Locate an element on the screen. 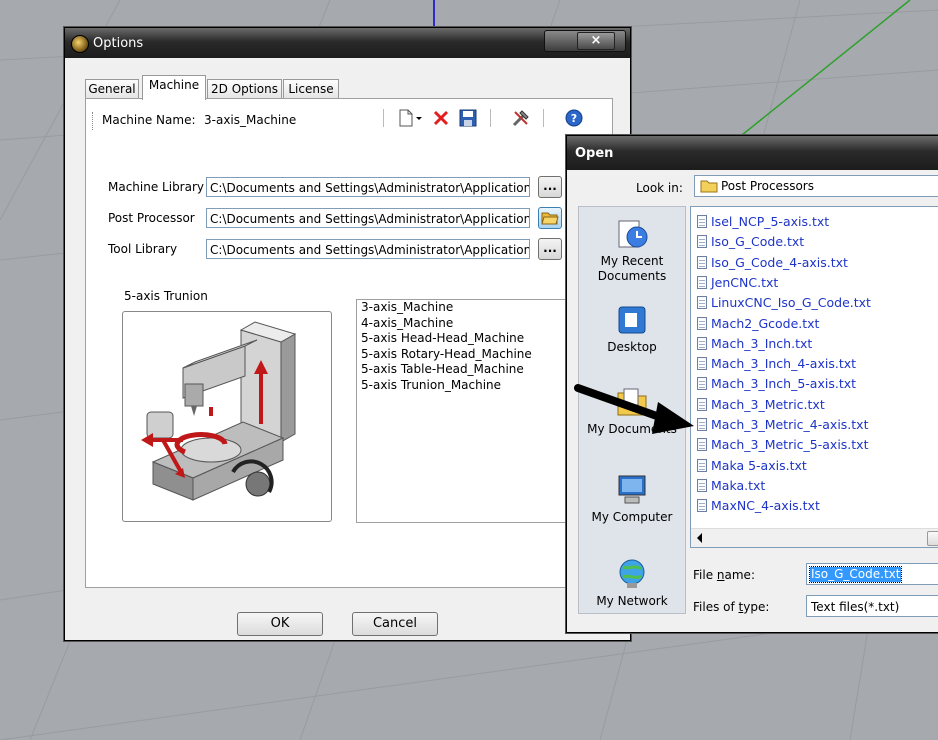 Image resolution: width=938 pixels, height=740 pixels. list-item: 5-axis Table-Head_Machine is located at coordinates (472, 370).